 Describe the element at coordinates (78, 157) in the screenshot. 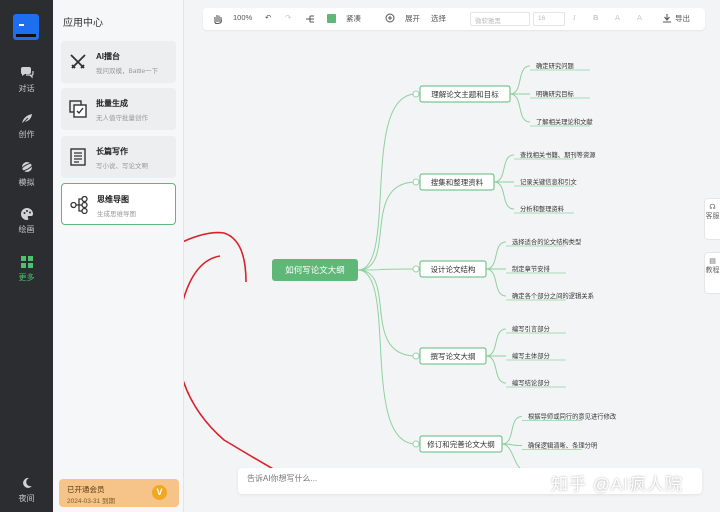

I see `document-icon` at that location.